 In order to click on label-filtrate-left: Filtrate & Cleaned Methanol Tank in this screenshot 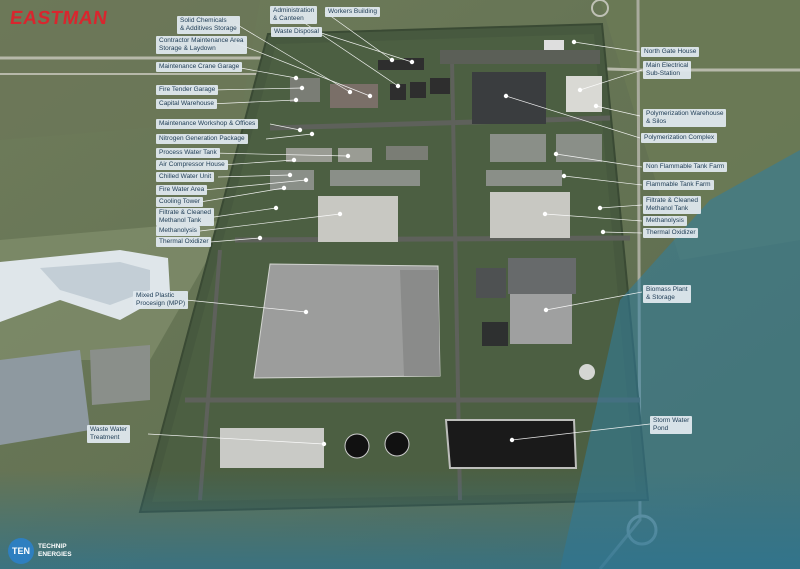, I will do `click(185, 217)`.